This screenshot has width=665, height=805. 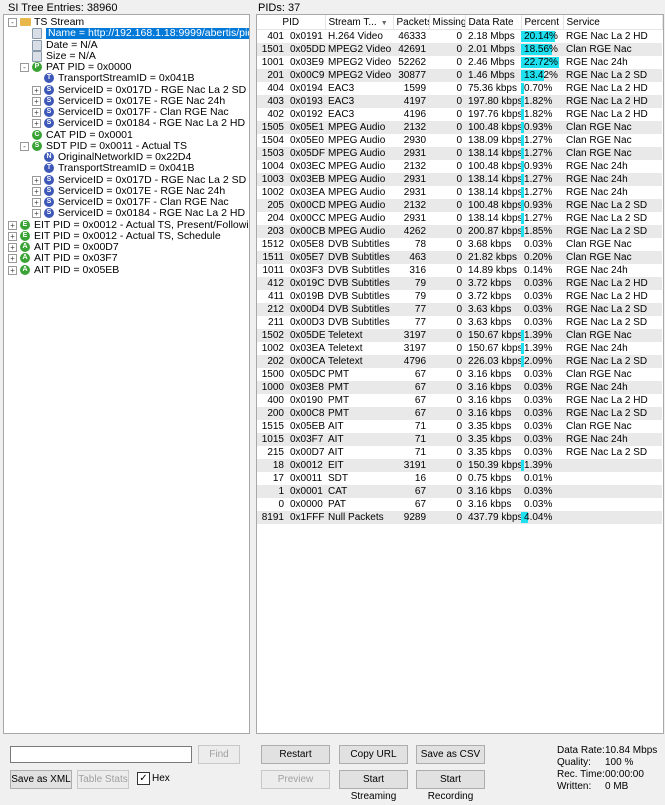 What do you see at coordinates (450, 754) in the screenshot?
I see `save-as-csv-button: Save as CSV` at bounding box center [450, 754].